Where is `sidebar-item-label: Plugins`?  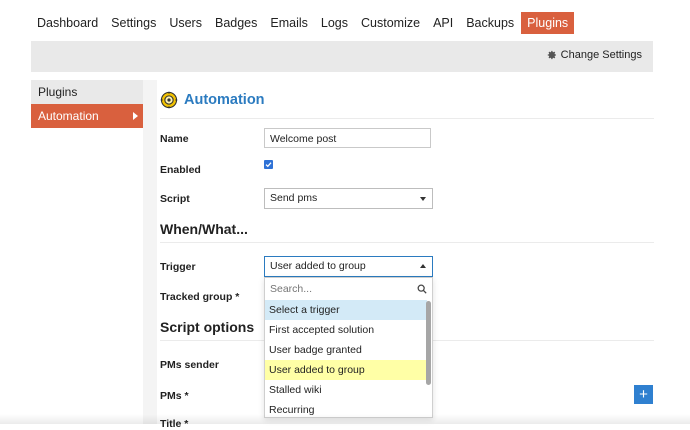
sidebar-item-label: Plugins is located at coordinates (58, 92).